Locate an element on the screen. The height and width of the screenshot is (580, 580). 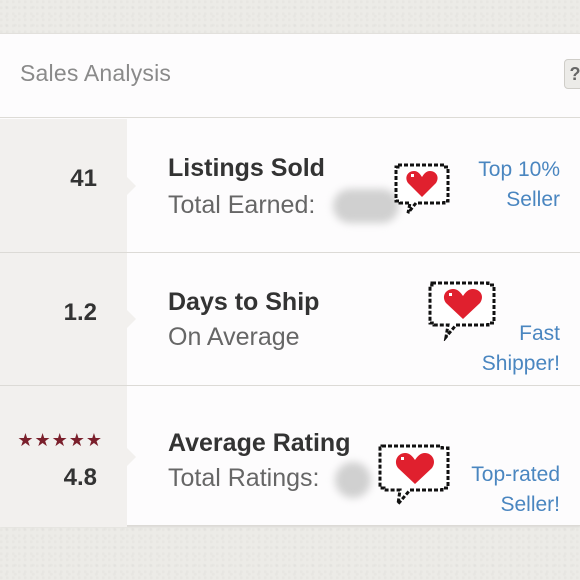
badge-line-1: Fast is located at coordinates (539, 333).